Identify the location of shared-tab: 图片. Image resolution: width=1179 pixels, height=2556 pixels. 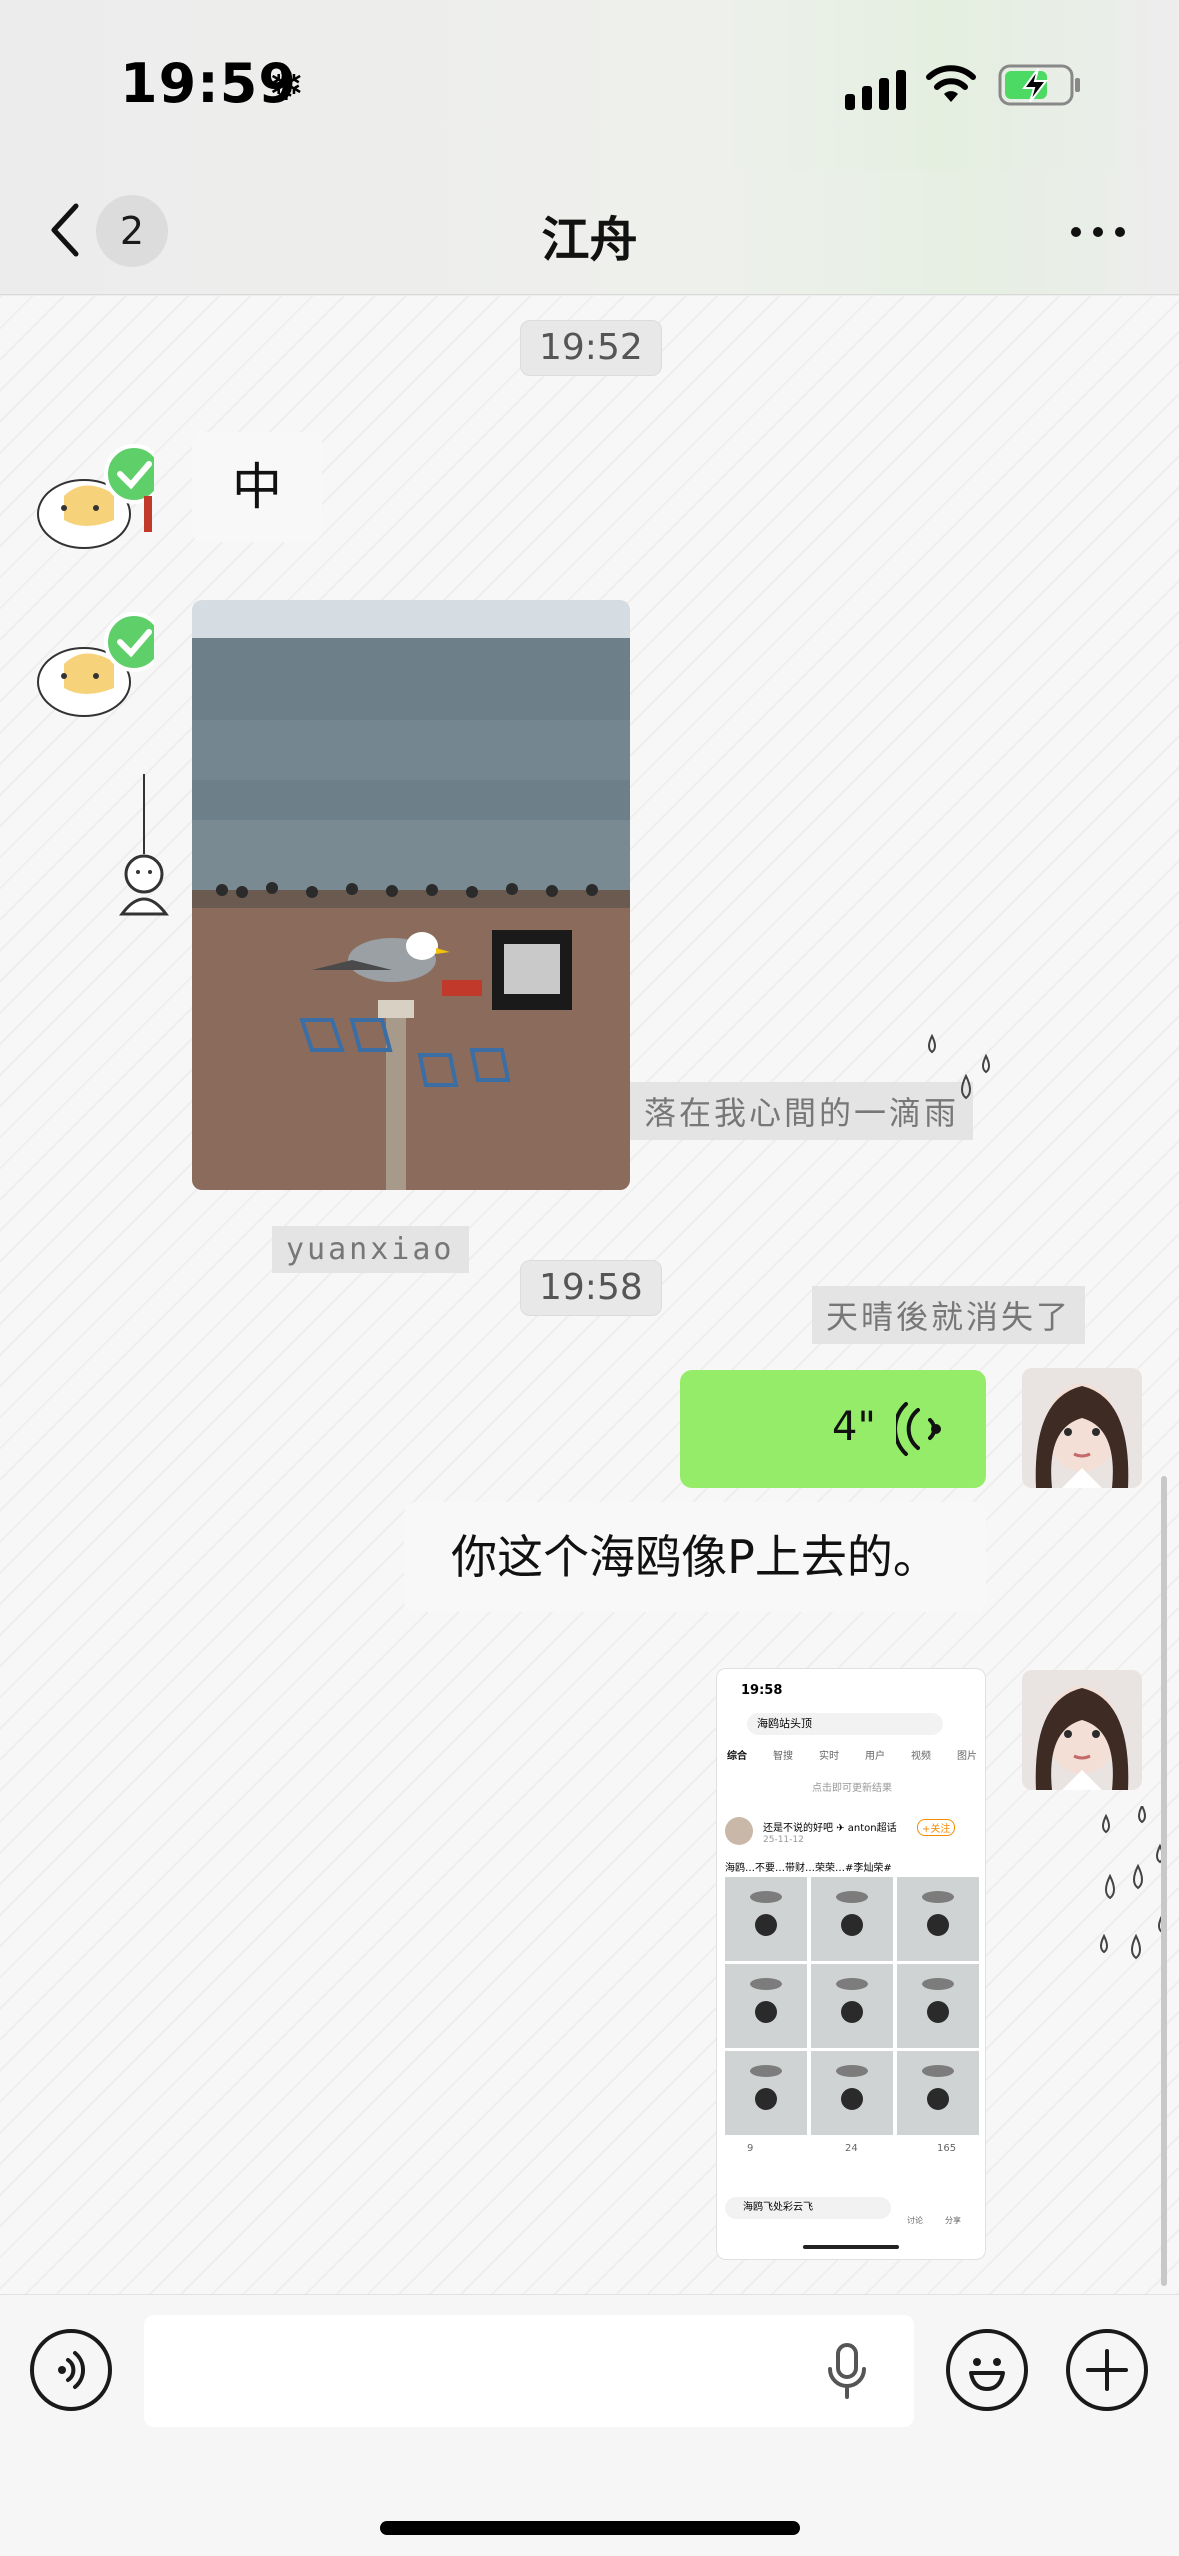
(967, 1756).